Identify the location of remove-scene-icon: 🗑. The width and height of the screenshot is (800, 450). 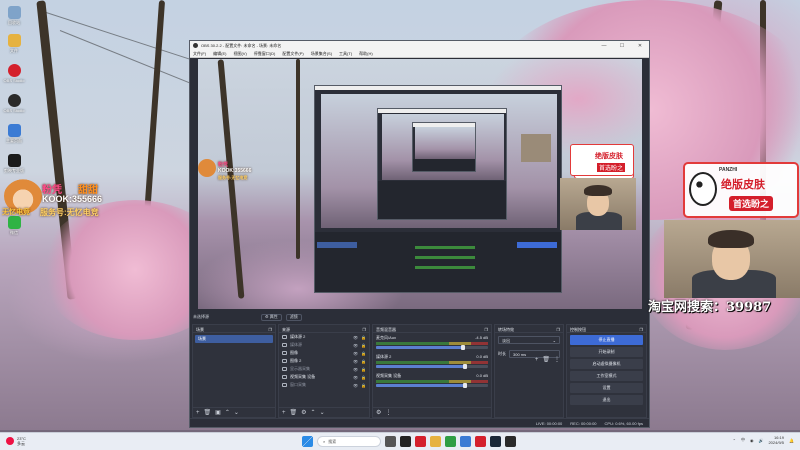
(208, 412).